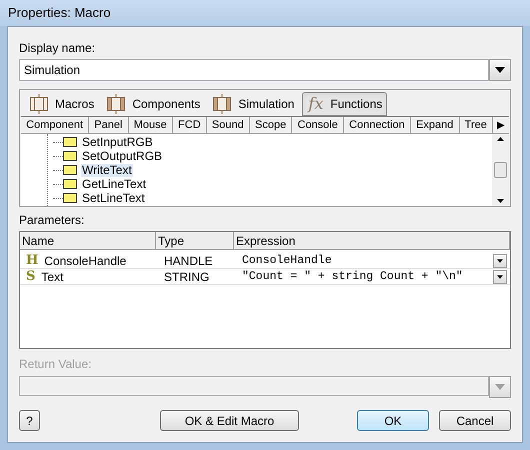 This screenshot has height=450, width=530. What do you see at coordinates (85, 261) in the screenshot?
I see `table-cell-text: ConsoleHandle` at bounding box center [85, 261].